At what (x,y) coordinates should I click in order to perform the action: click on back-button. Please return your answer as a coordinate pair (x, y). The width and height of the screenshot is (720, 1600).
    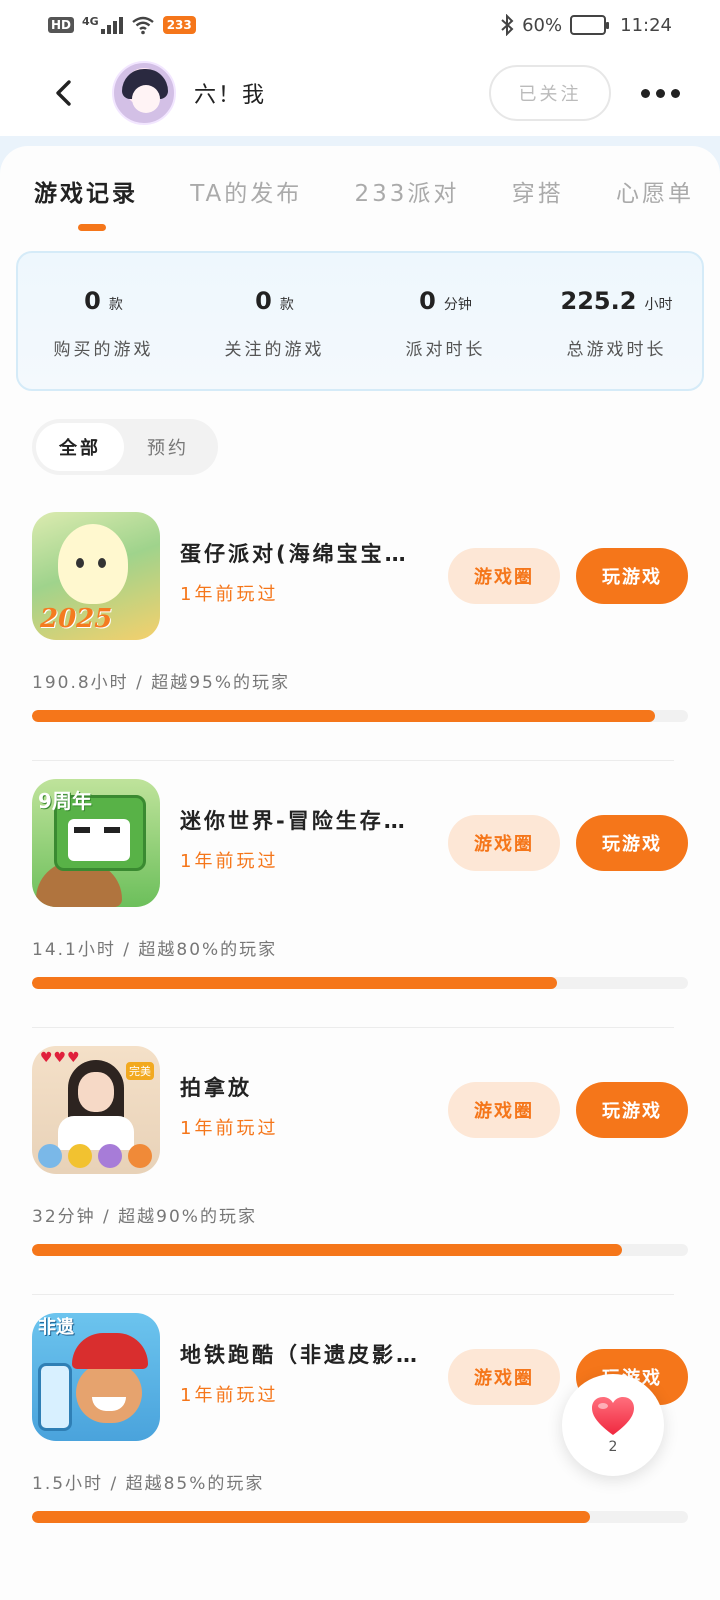
    Looking at the image, I should click on (63, 93).